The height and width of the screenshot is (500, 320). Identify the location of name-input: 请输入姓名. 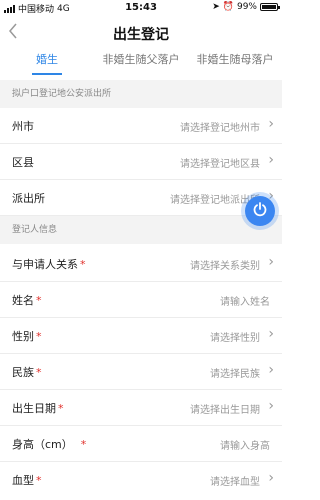
(245, 300).